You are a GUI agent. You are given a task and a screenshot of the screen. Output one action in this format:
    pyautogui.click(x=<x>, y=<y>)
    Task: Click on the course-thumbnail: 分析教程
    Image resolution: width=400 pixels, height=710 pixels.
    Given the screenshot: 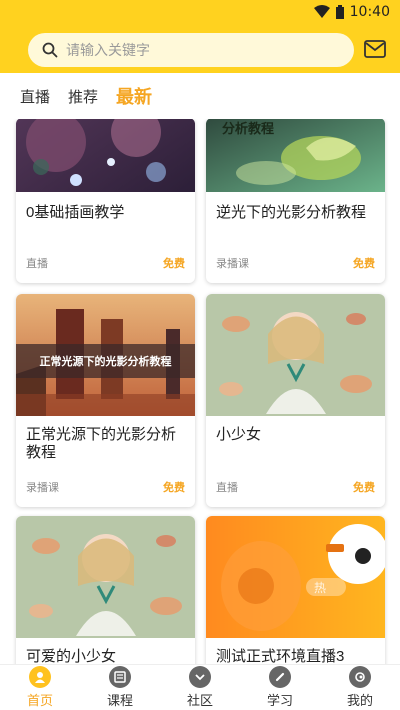 What is the action you would take?
    pyautogui.click(x=295, y=155)
    